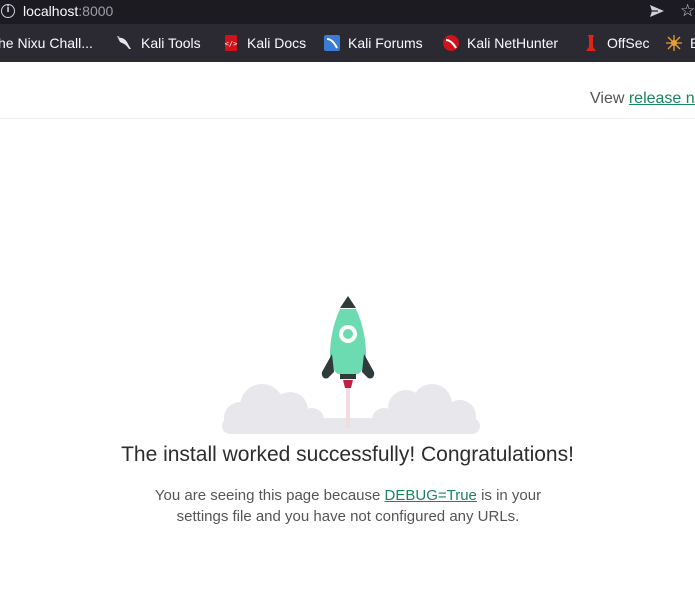  I want to click on bookmark-label: Kali NetHunter, so click(513, 43).